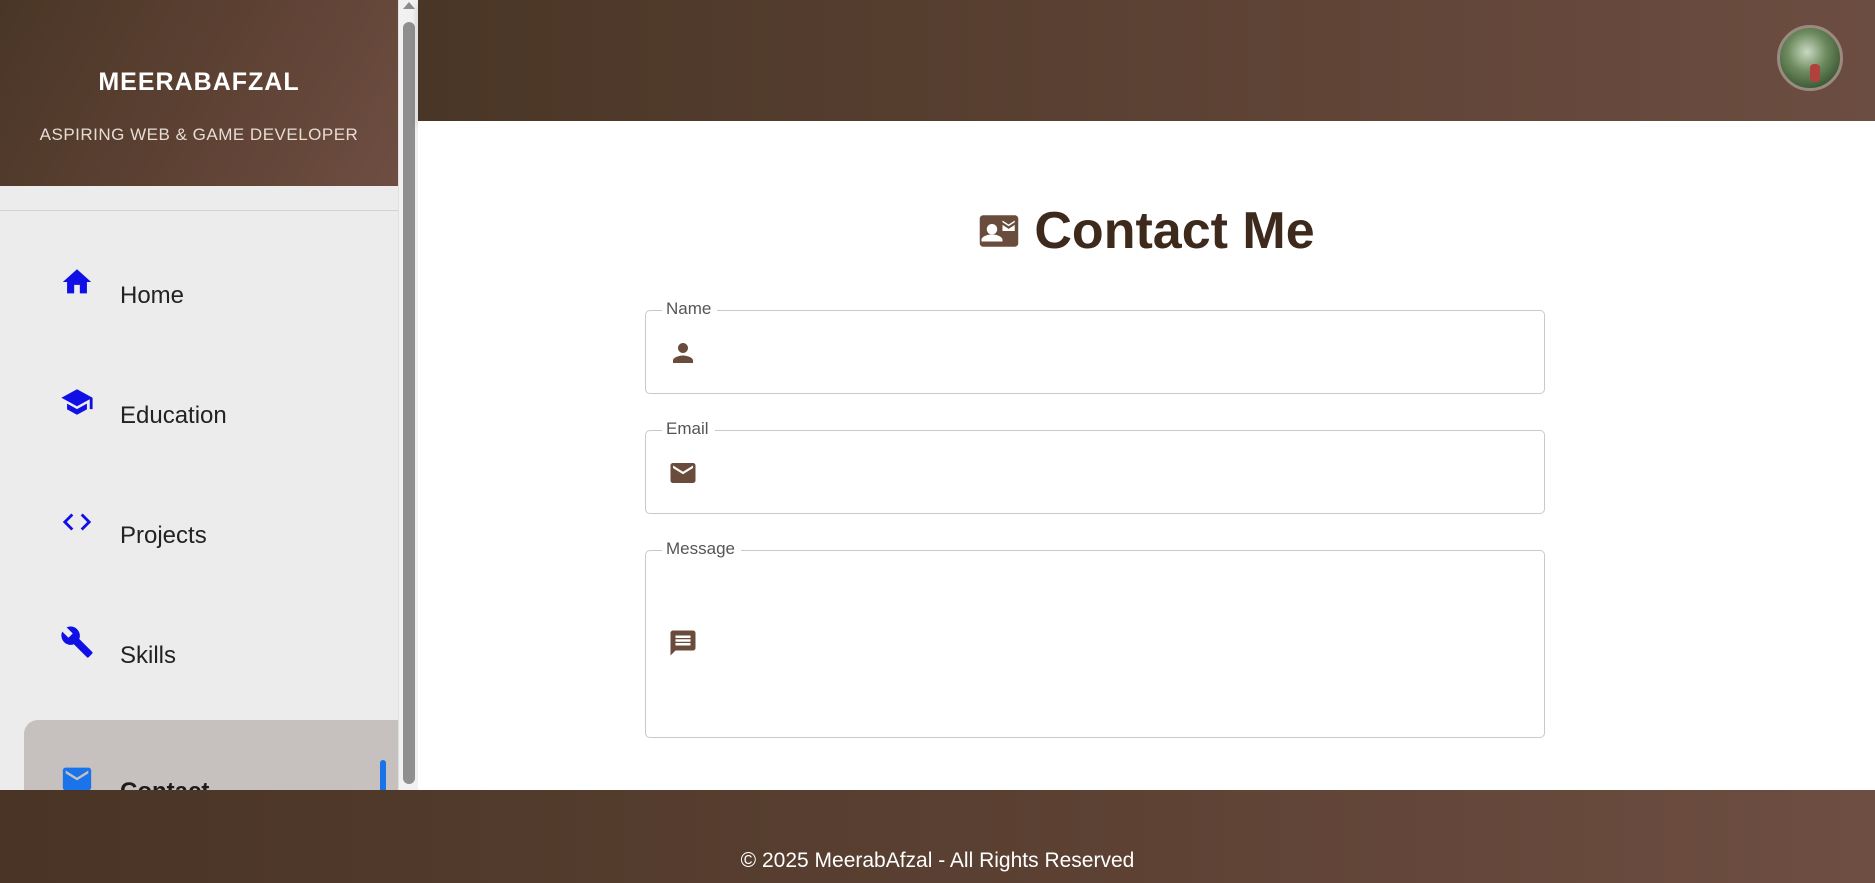  I want to click on sidebar-item-contact: Contact, so click(211, 755).